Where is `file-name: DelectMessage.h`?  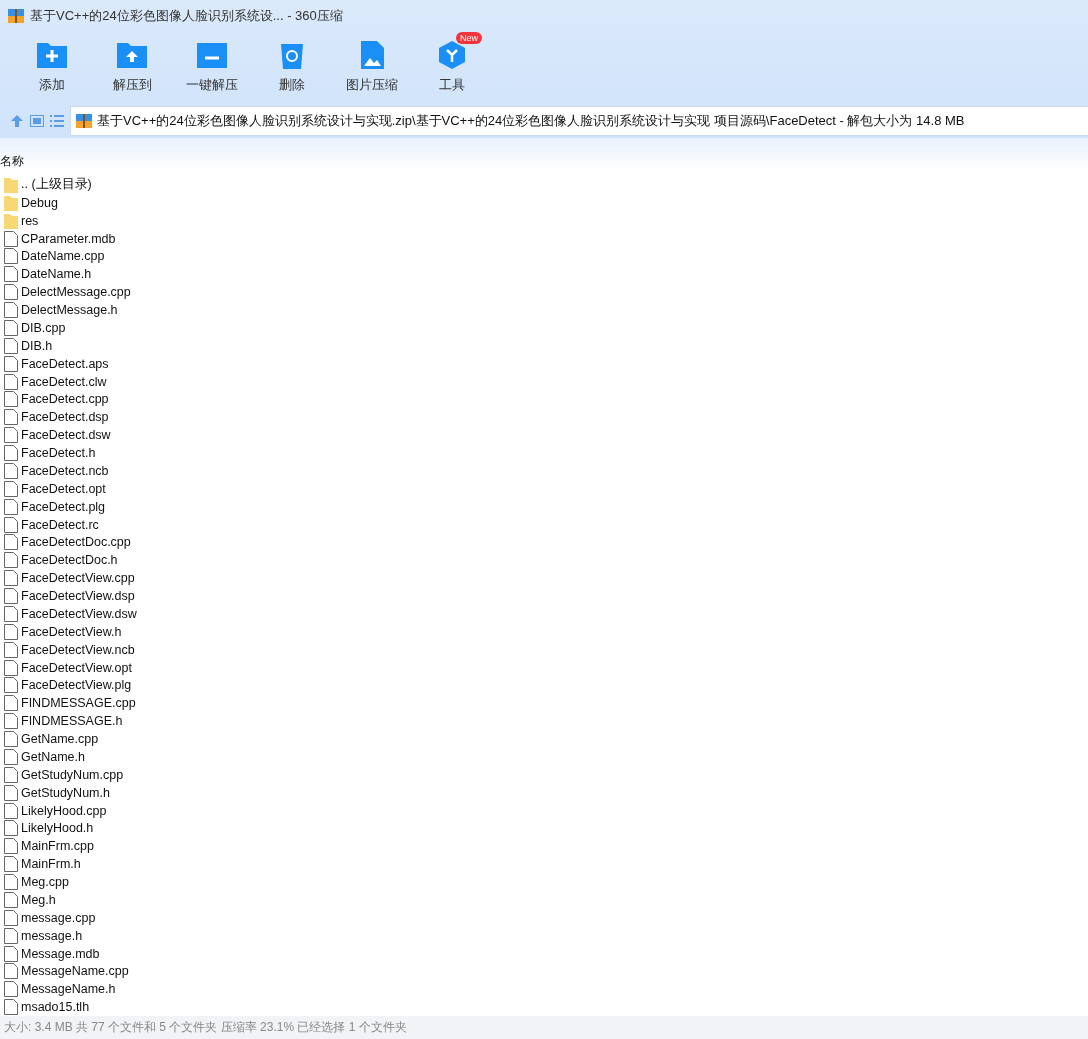 file-name: DelectMessage.h is located at coordinates (69, 310).